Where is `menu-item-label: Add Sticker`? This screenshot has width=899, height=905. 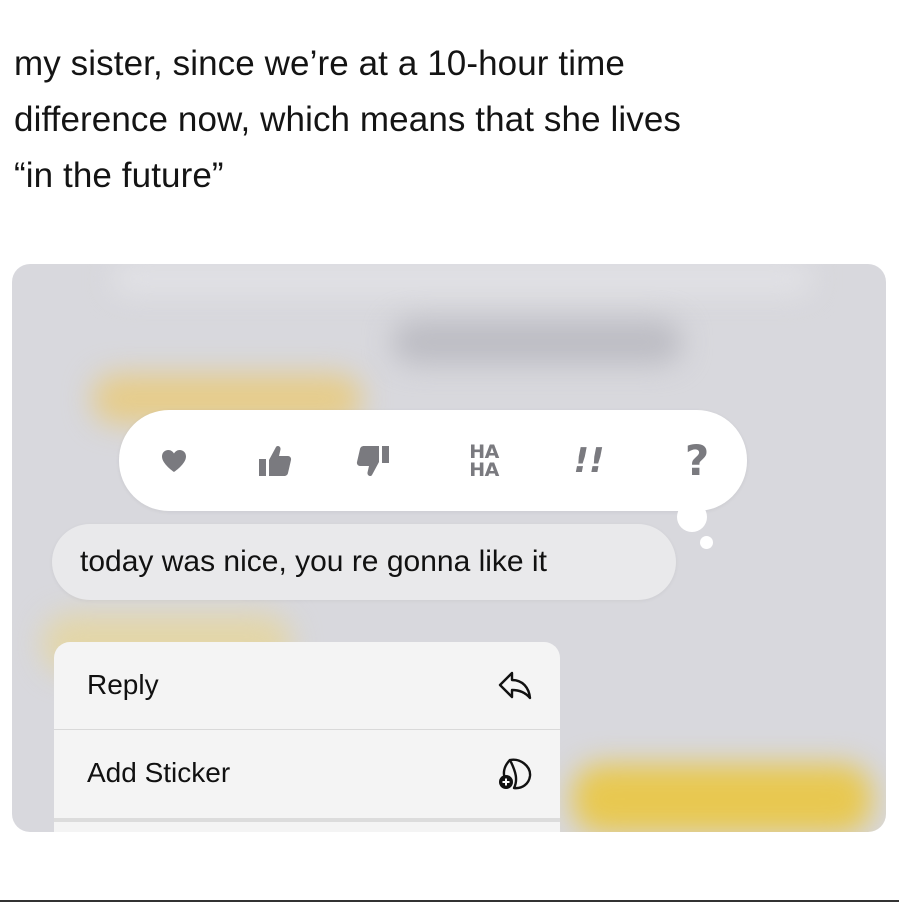
menu-item-label: Add Sticker is located at coordinates (159, 772).